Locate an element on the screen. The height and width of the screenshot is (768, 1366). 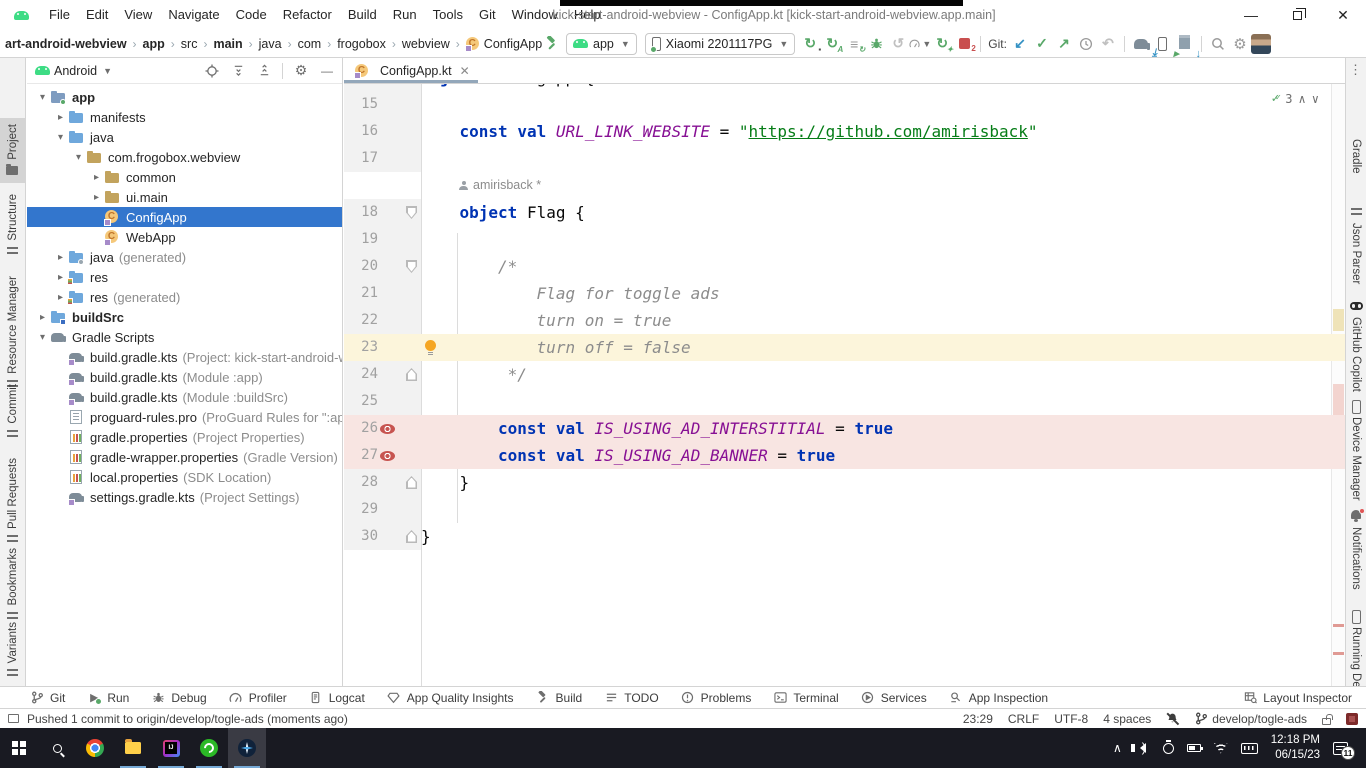
editor-gutter: 30 is located at coordinates (382, 536).